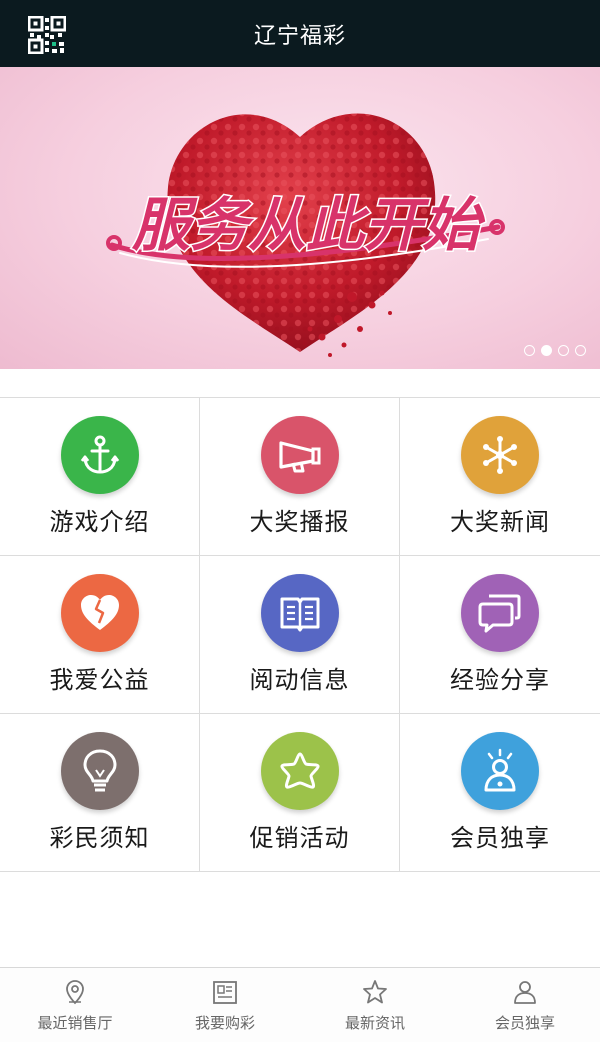 The width and height of the screenshot is (600, 1042). What do you see at coordinates (525, 992) in the screenshot?
I see `user-icon` at bounding box center [525, 992].